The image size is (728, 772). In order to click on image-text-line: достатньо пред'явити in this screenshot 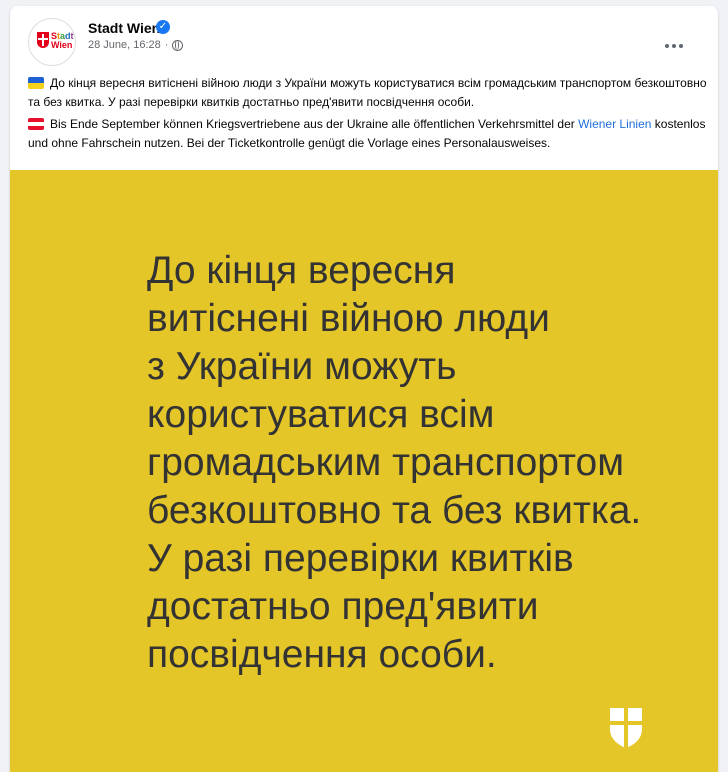, I will do `click(343, 606)`.